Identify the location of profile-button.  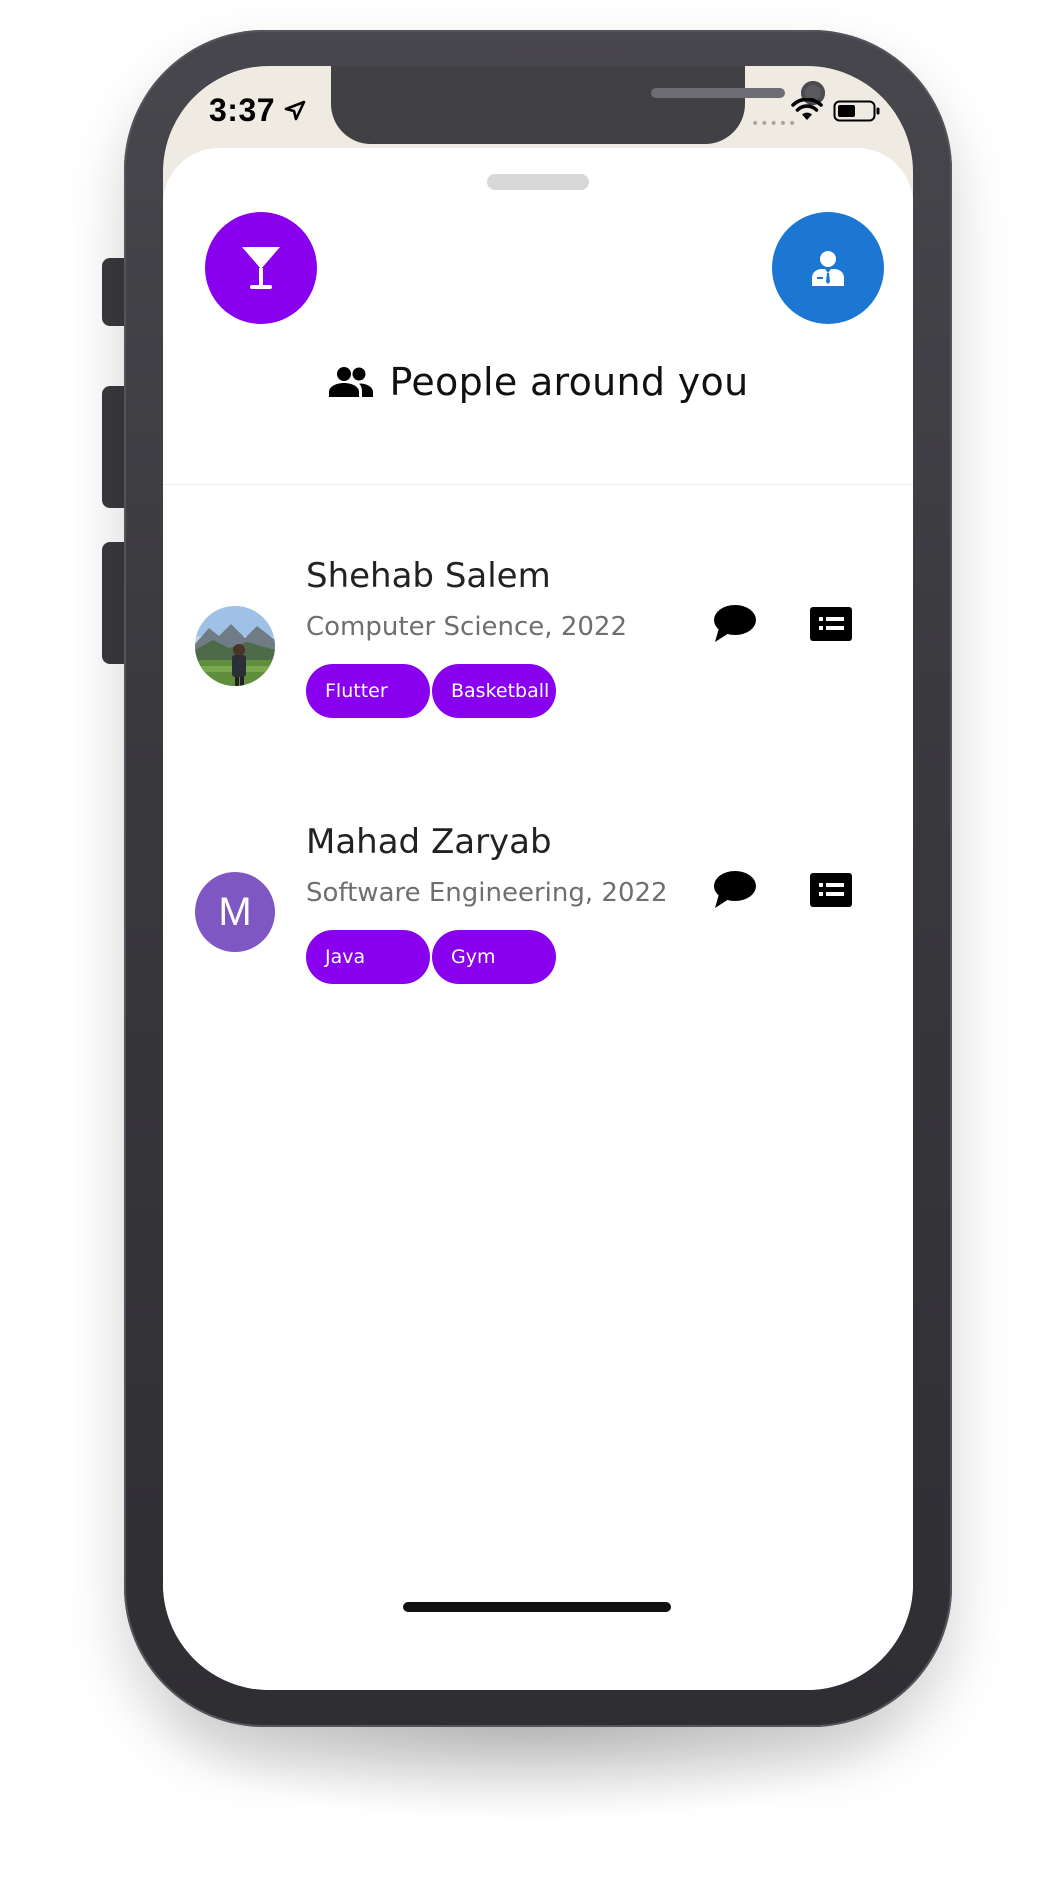
(828, 268).